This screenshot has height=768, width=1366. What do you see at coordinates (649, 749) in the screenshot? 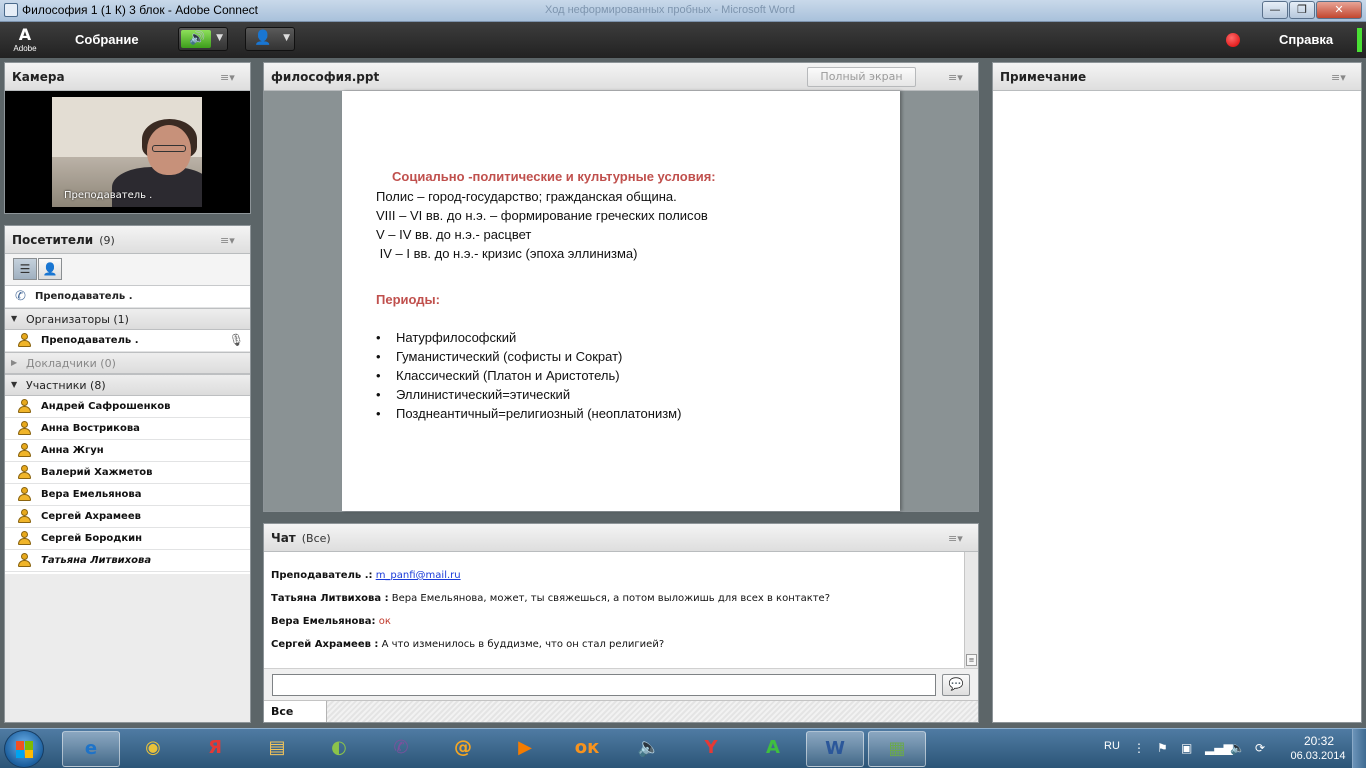
I see `taskbar-audio-icon: 🔈` at bounding box center [649, 749].